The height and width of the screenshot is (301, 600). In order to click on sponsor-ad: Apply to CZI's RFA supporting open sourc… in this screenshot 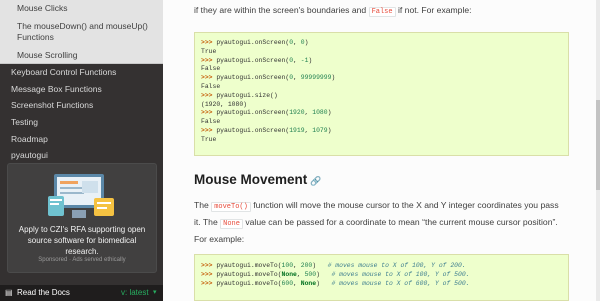, I will do `click(82, 218)`.